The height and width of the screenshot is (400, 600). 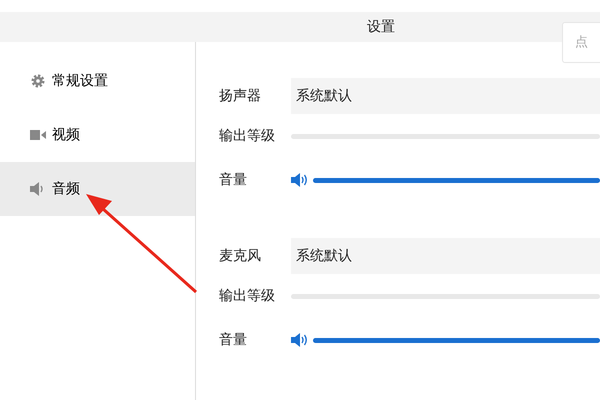 I want to click on camera-icon, so click(x=38, y=135).